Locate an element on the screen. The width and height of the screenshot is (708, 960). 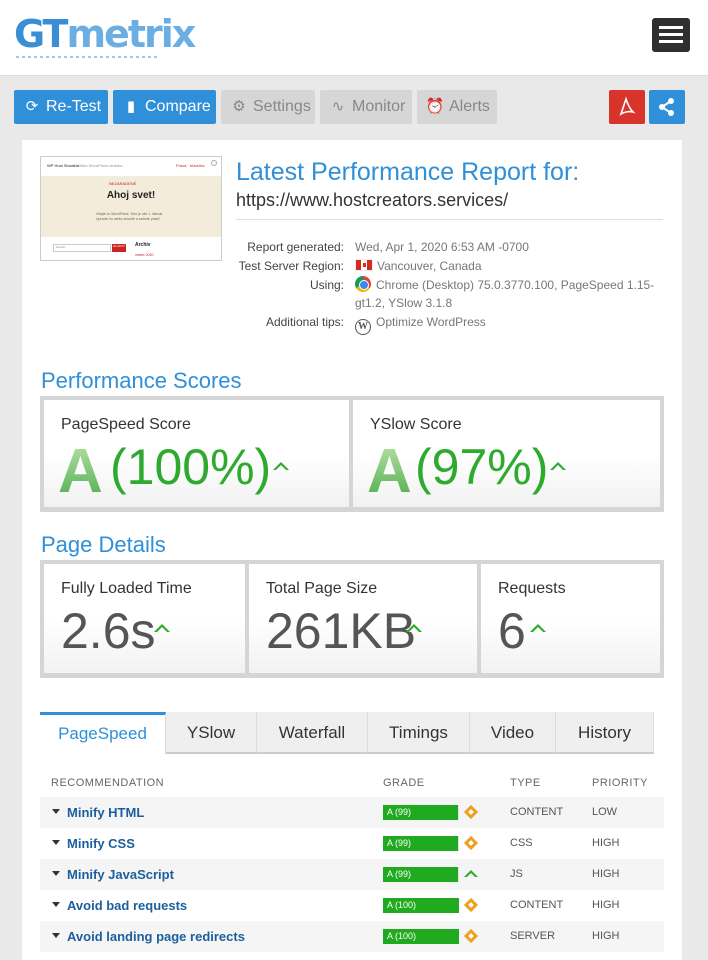
requests-value: 6 is located at coordinates (512, 631).